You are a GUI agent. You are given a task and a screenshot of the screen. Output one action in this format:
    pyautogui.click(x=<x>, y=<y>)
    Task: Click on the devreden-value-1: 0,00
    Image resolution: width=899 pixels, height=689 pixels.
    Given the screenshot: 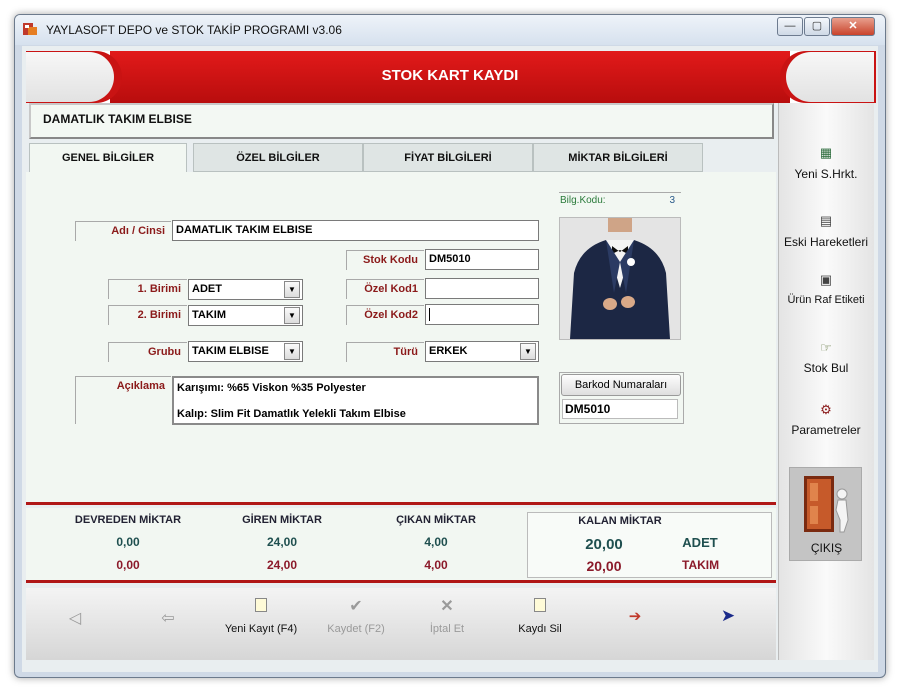 What is the action you would take?
    pyautogui.click(x=128, y=542)
    